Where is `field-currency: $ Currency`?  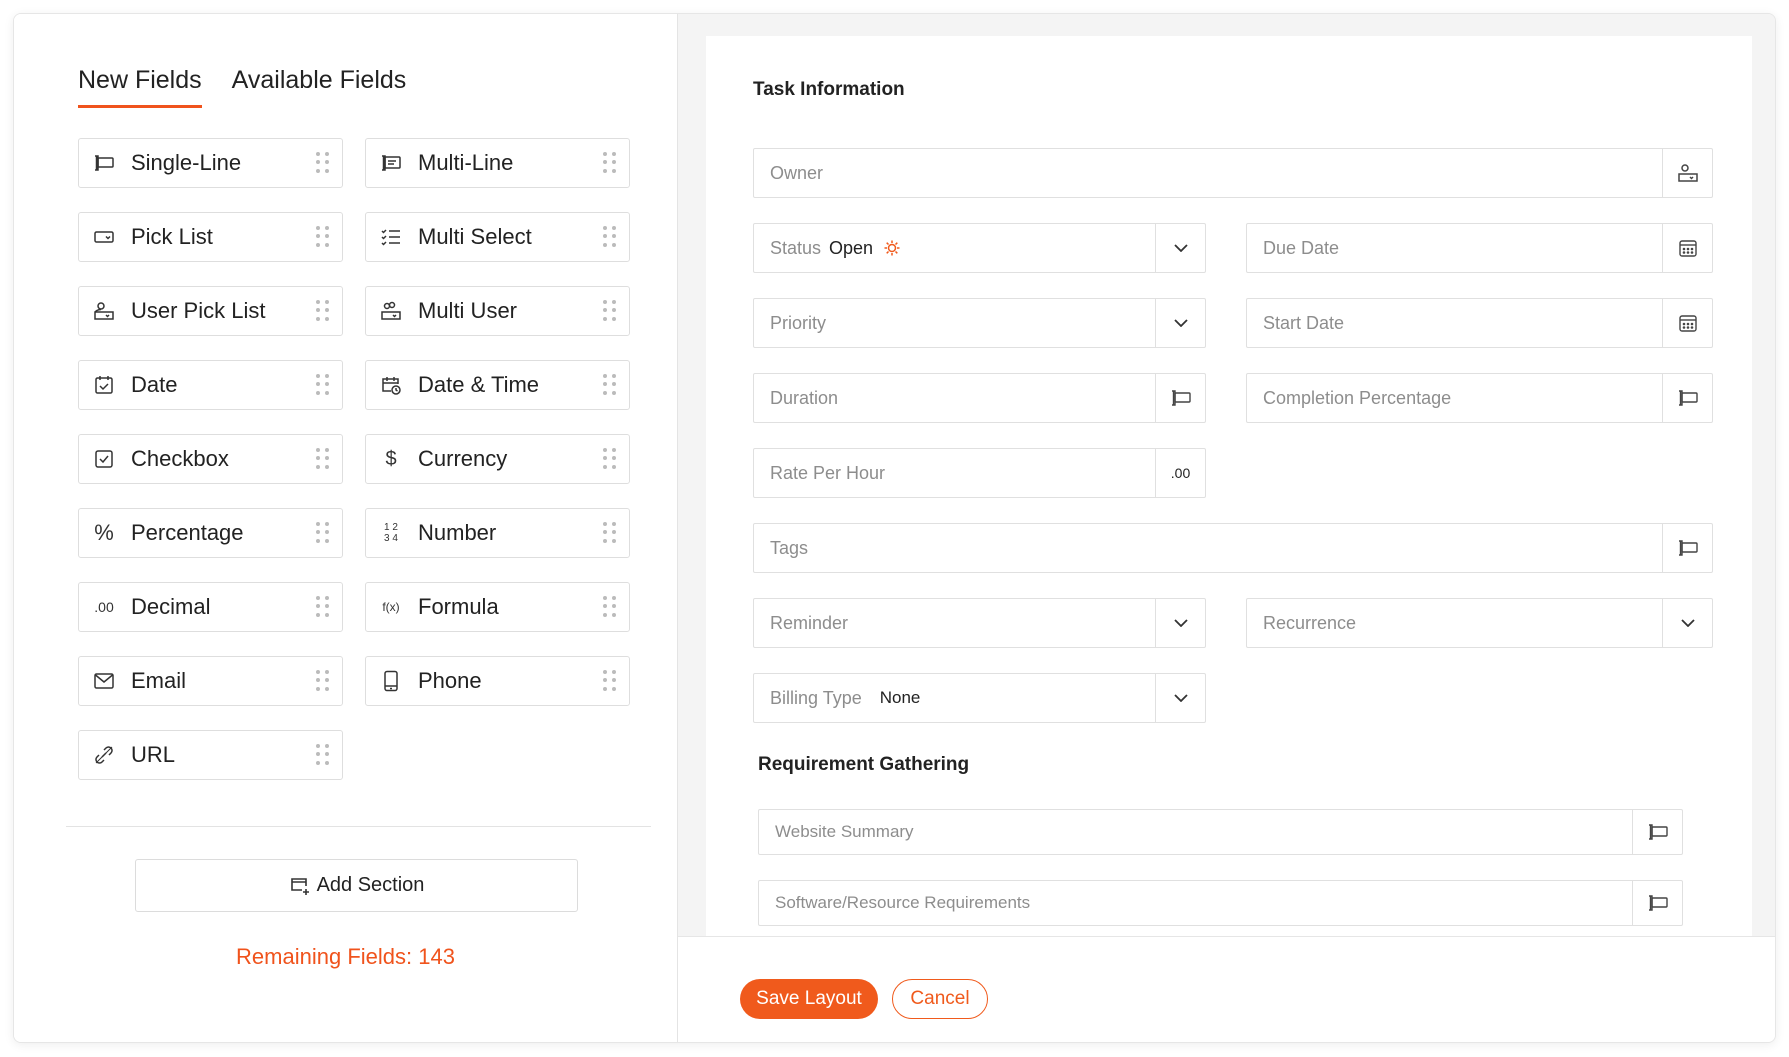
field-currency: $ Currency is located at coordinates (497, 459).